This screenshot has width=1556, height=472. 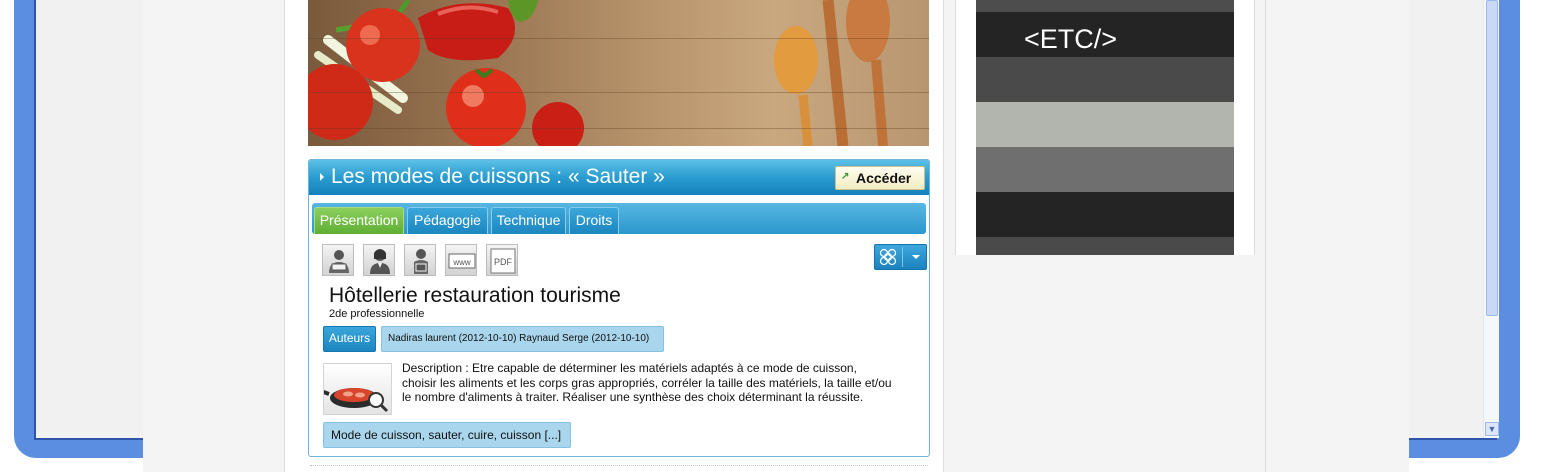 I want to click on resource-tabs: Présentation Pédagogie Technique Droits, so click(x=619, y=218).